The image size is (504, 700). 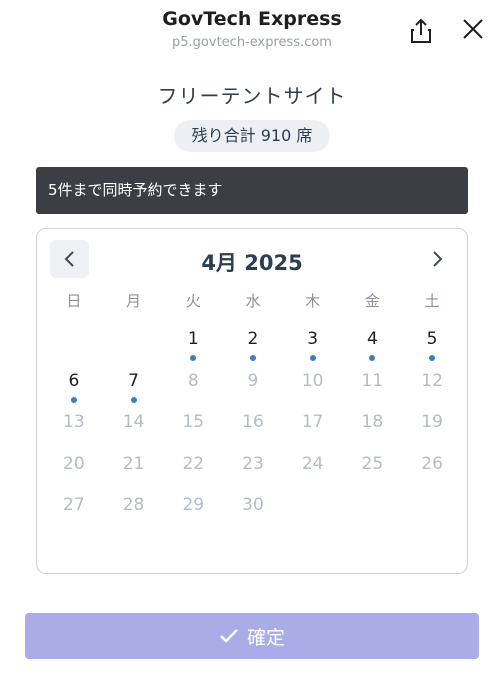 What do you see at coordinates (313, 339) in the screenshot?
I see `day-number: 3` at bounding box center [313, 339].